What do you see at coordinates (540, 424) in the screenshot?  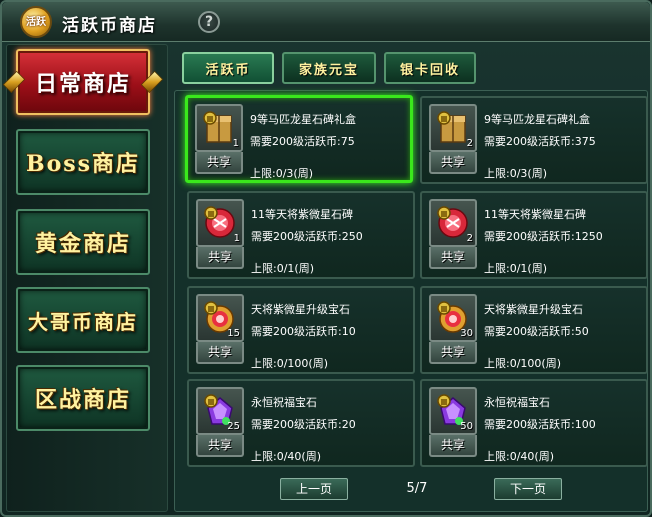 I see `item-price: 需要200级活跃币:100` at bounding box center [540, 424].